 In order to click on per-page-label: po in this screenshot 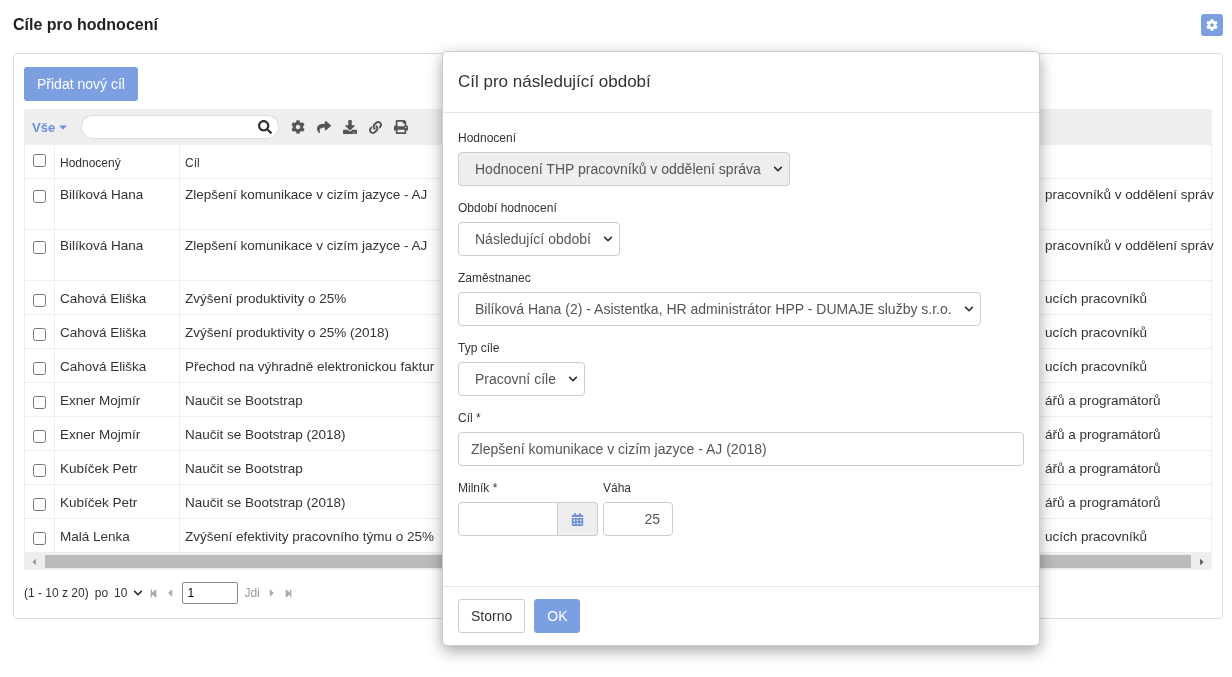, I will do `click(101, 593)`.